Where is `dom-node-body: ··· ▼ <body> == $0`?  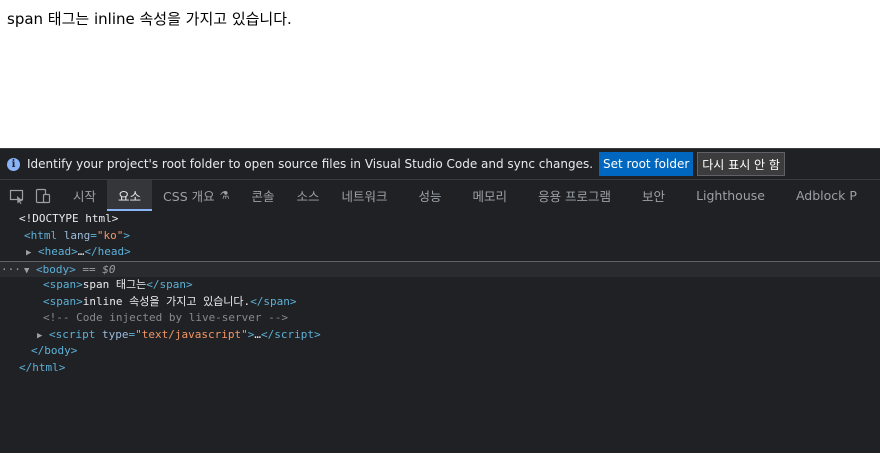
dom-node-body: ··· ▼ <body> == $0 is located at coordinates (440, 269).